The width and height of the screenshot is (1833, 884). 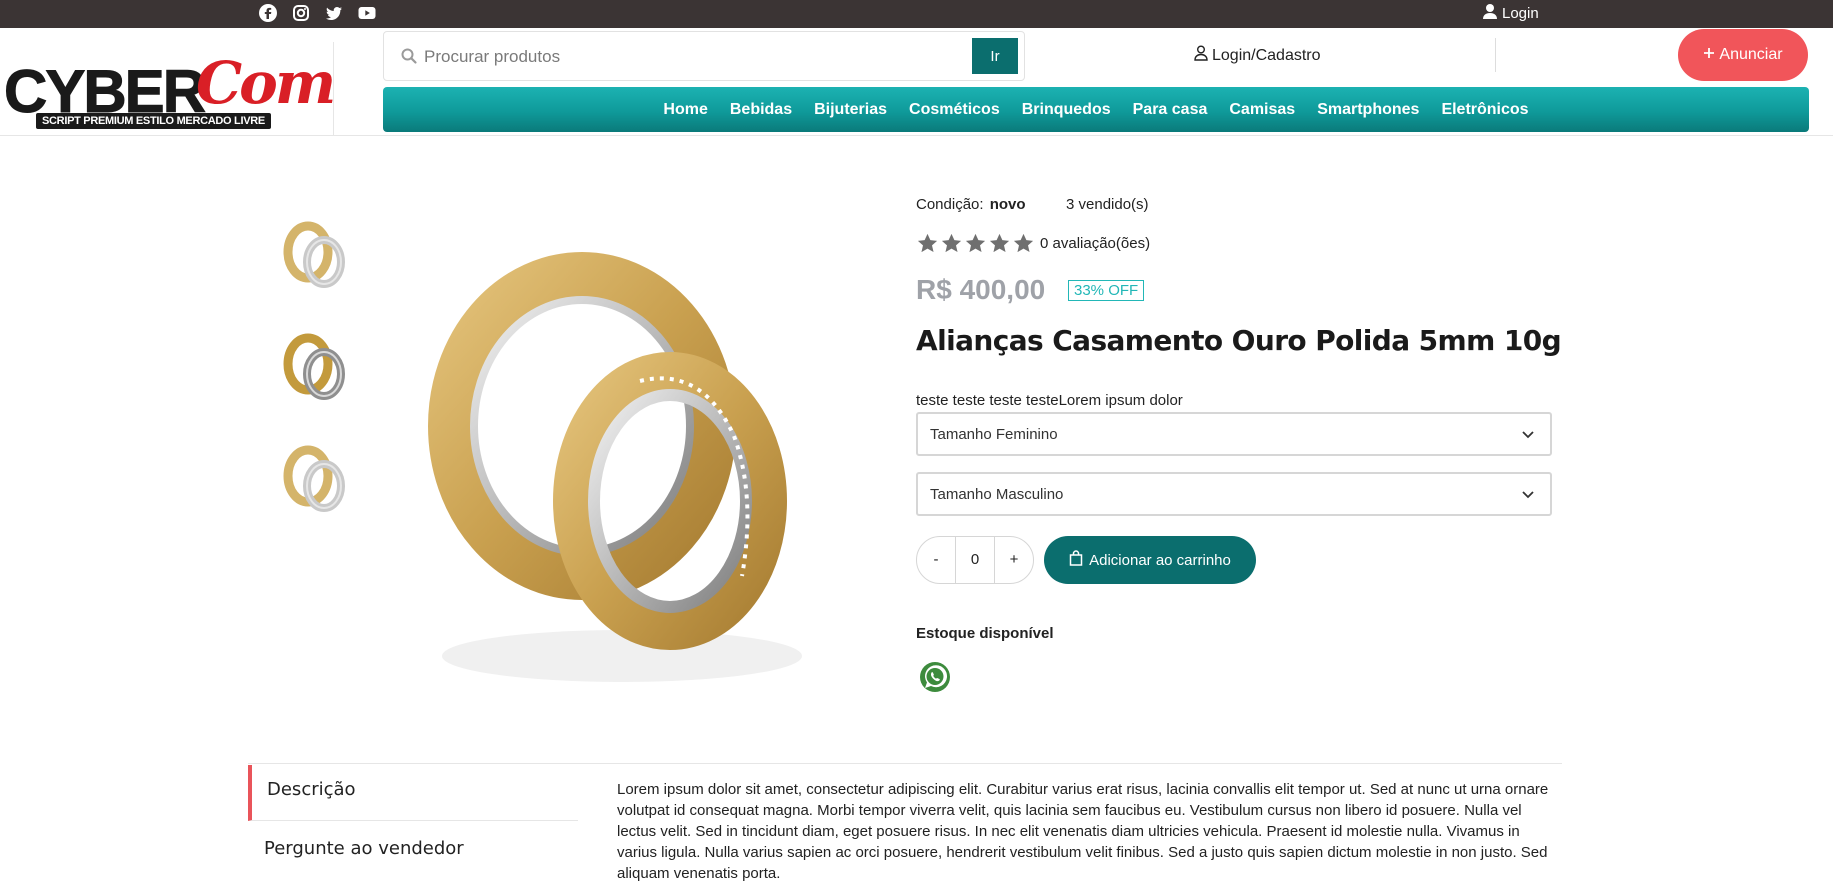 I want to click on male-size-select: Tamanho Masculino, so click(x=1234, y=494).